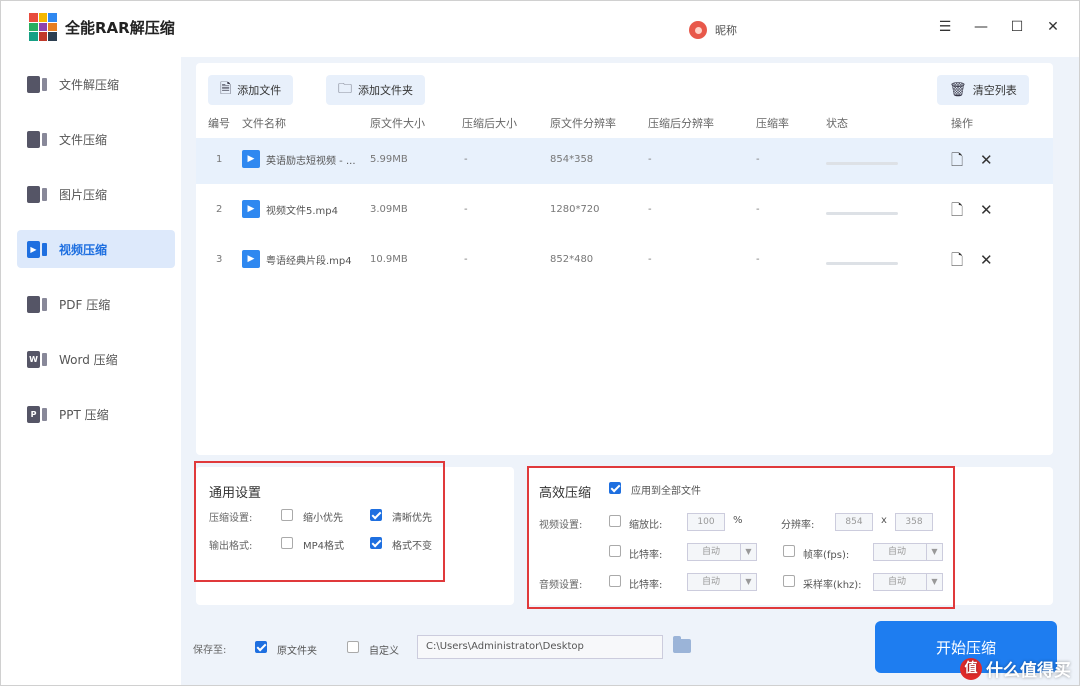 This screenshot has width=1080, height=686. Describe the element at coordinates (231, 518) in the screenshot. I see `compress-setting-label: 压缩设置:` at that location.